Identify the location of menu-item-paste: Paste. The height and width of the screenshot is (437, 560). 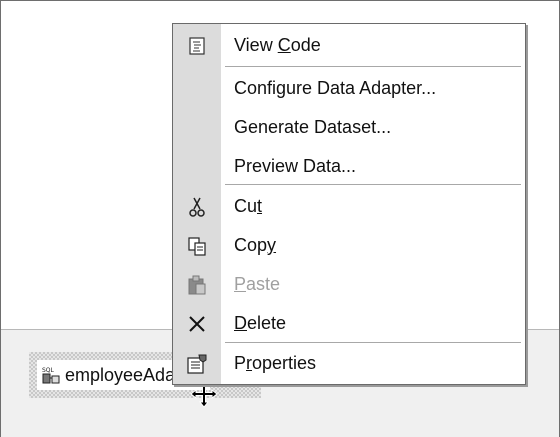
(349, 284).